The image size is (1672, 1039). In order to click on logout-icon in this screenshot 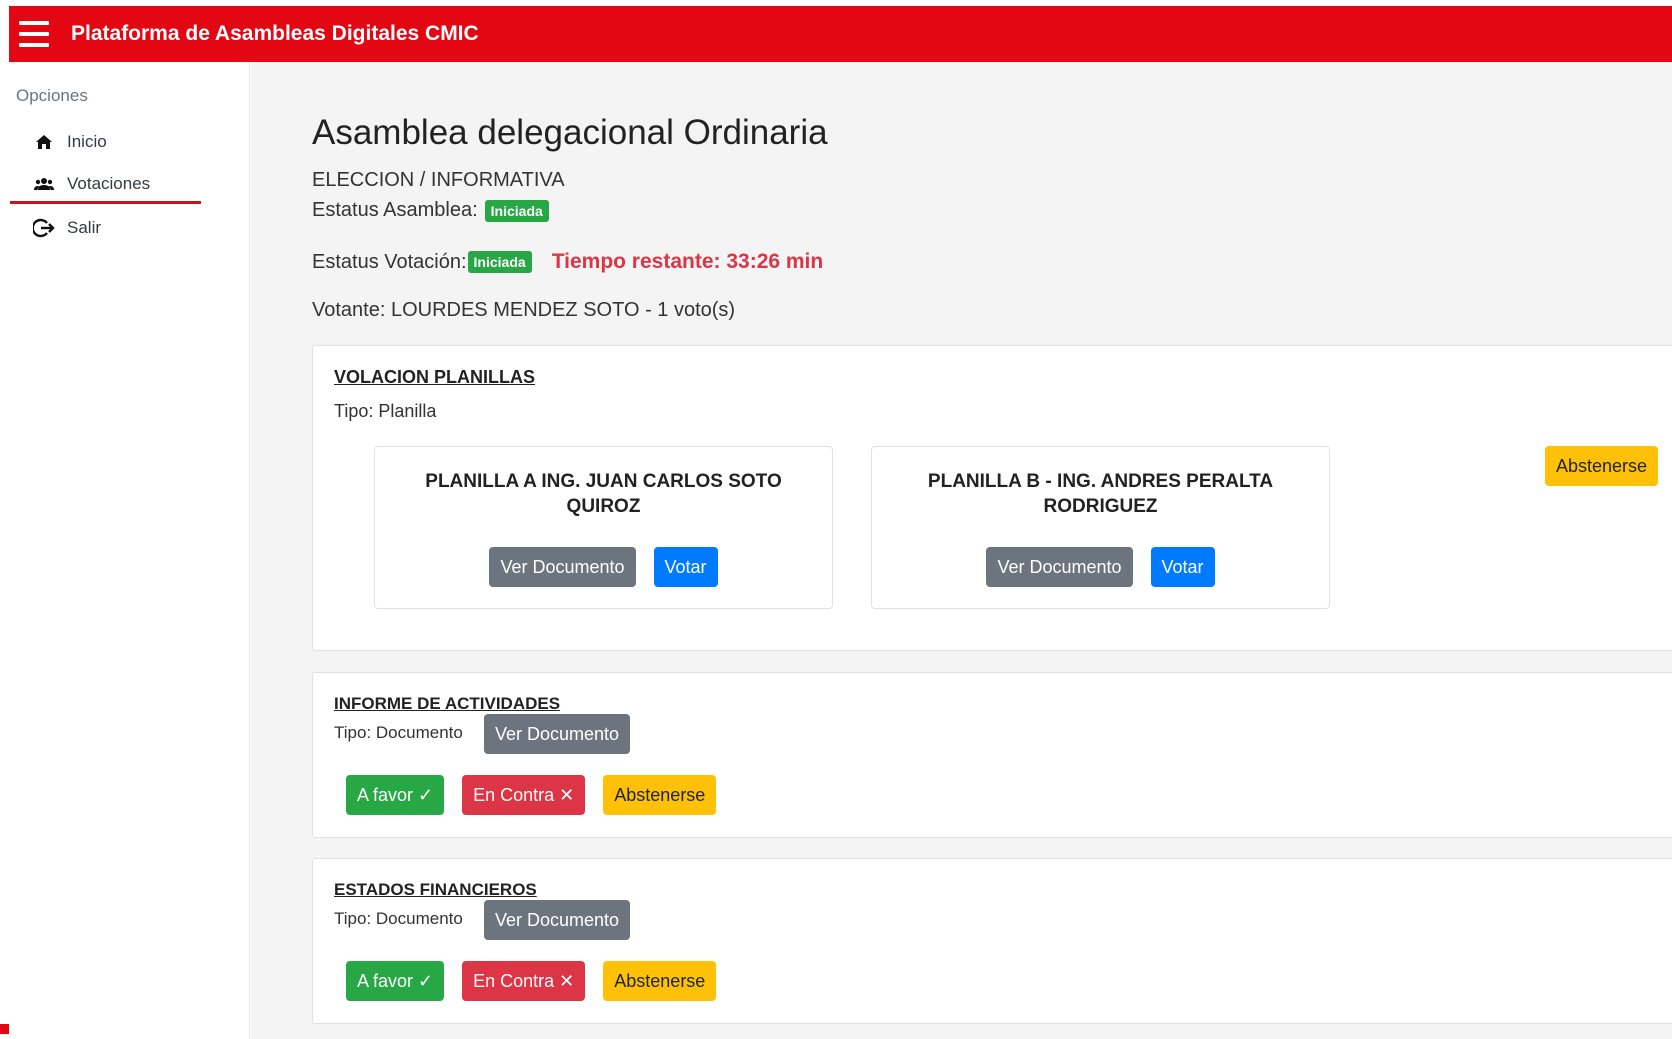, I will do `click(44, 228)`.